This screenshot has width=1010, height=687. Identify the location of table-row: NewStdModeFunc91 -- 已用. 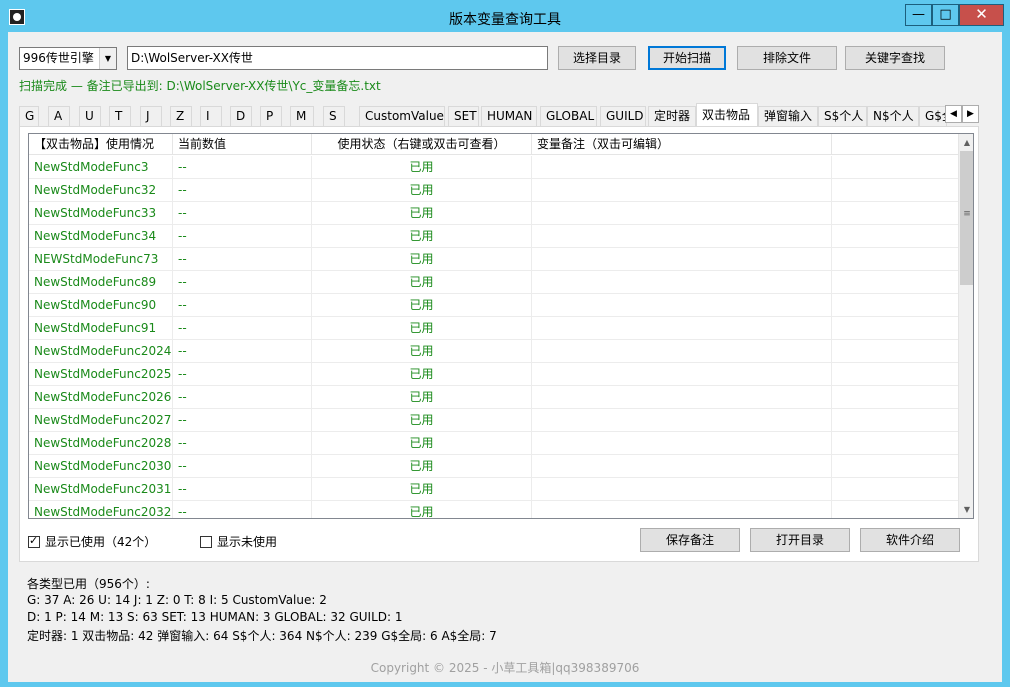
(493, 328).